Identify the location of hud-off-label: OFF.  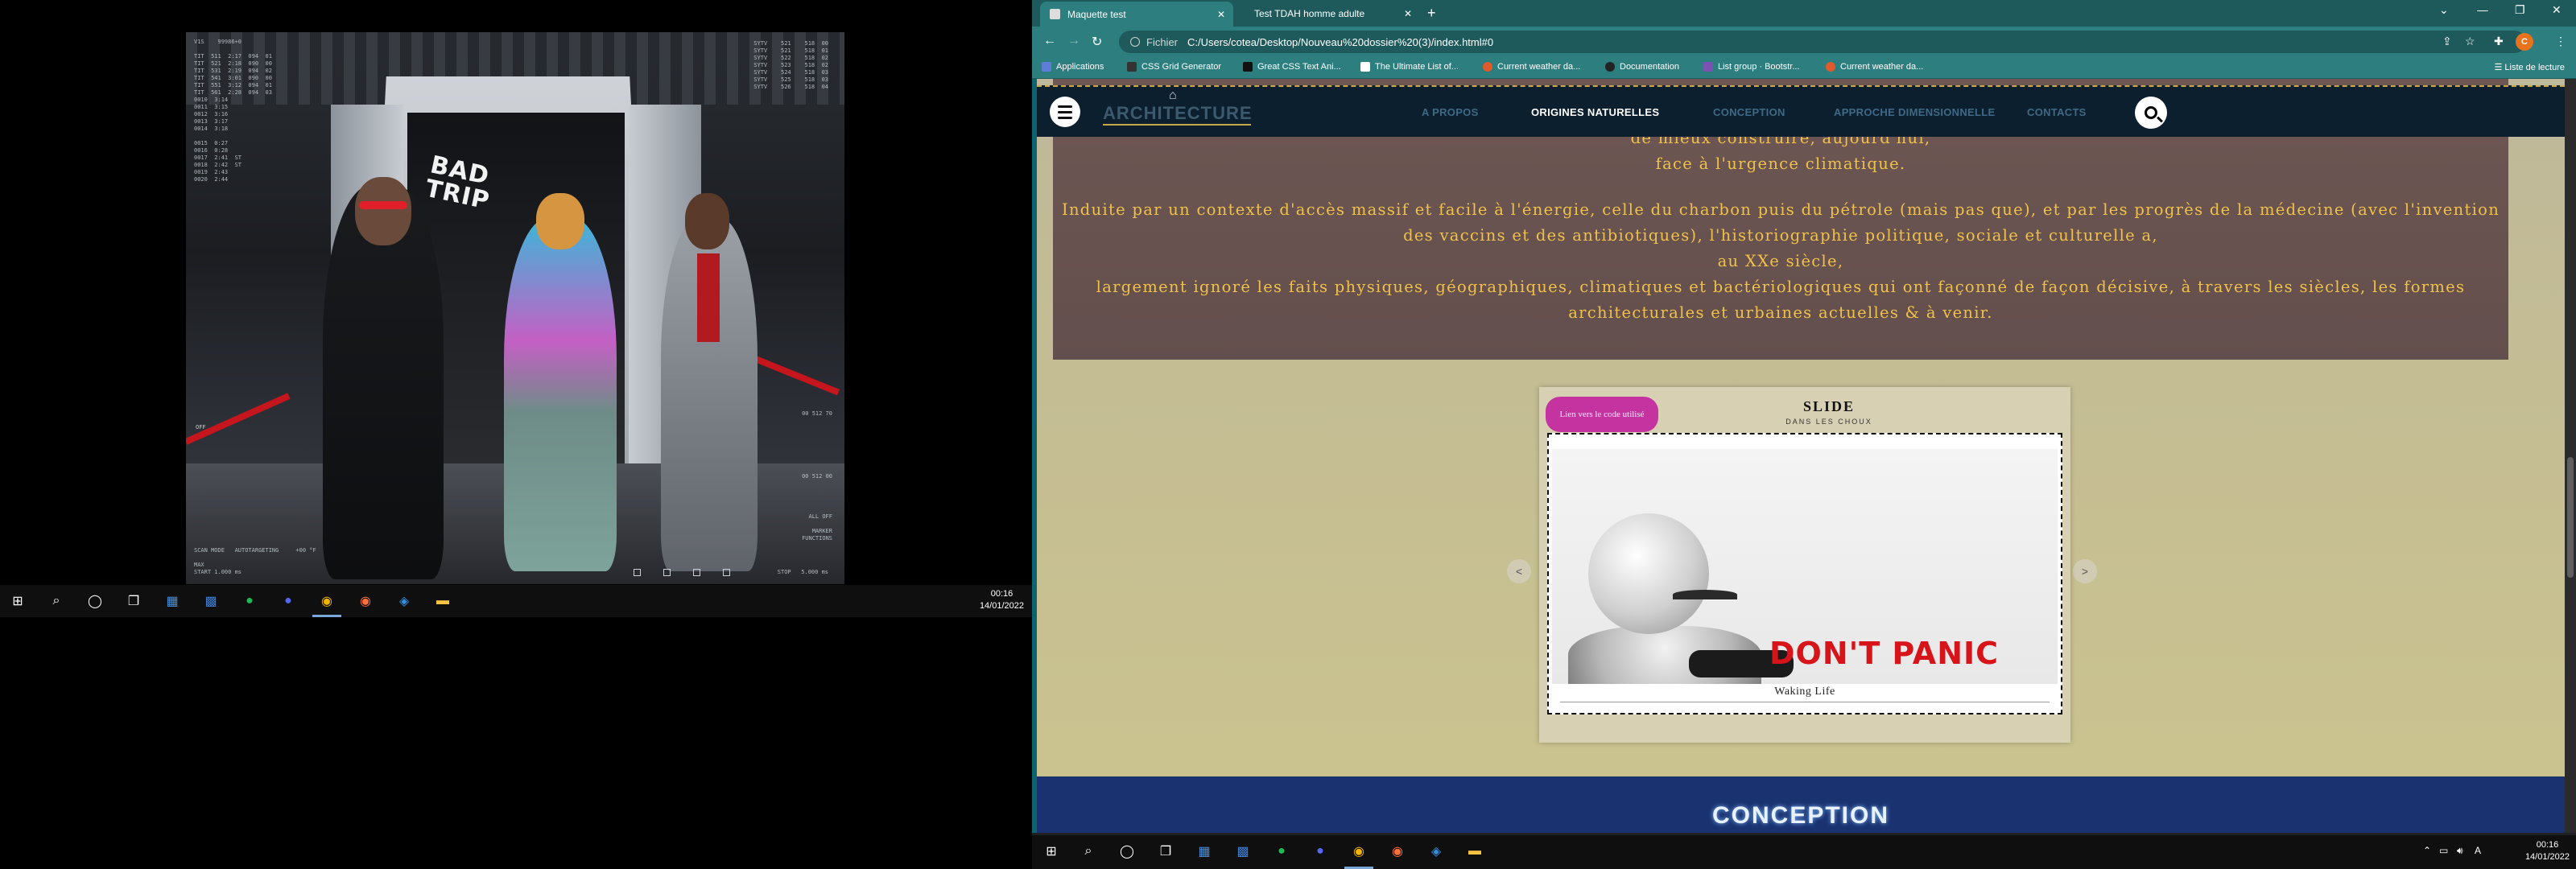
(201, 427).